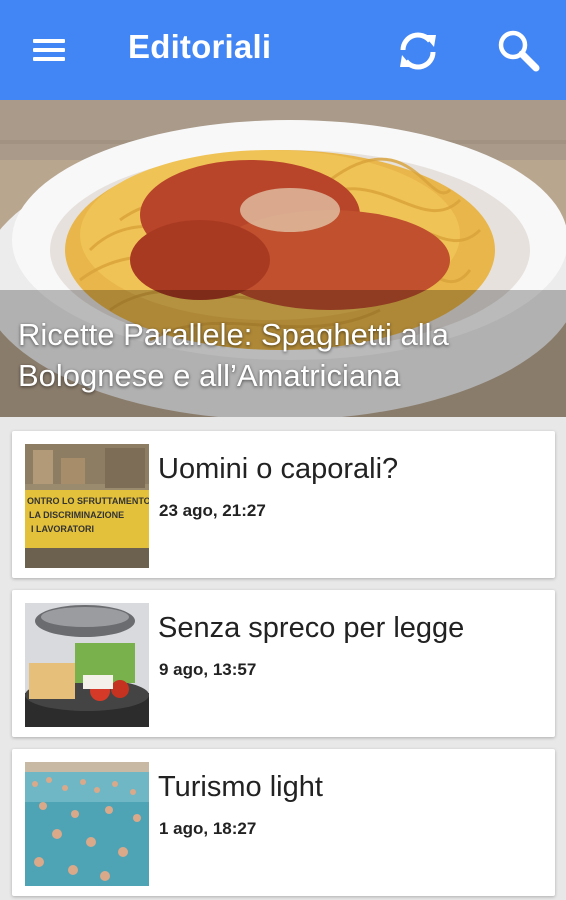 The height and width of the screenshot is (900, 566). What do you see at coordinates (208, 669) in the screenshot?
I see `article-date: 9 ago, 13:57` at bounding box center [208, 669].